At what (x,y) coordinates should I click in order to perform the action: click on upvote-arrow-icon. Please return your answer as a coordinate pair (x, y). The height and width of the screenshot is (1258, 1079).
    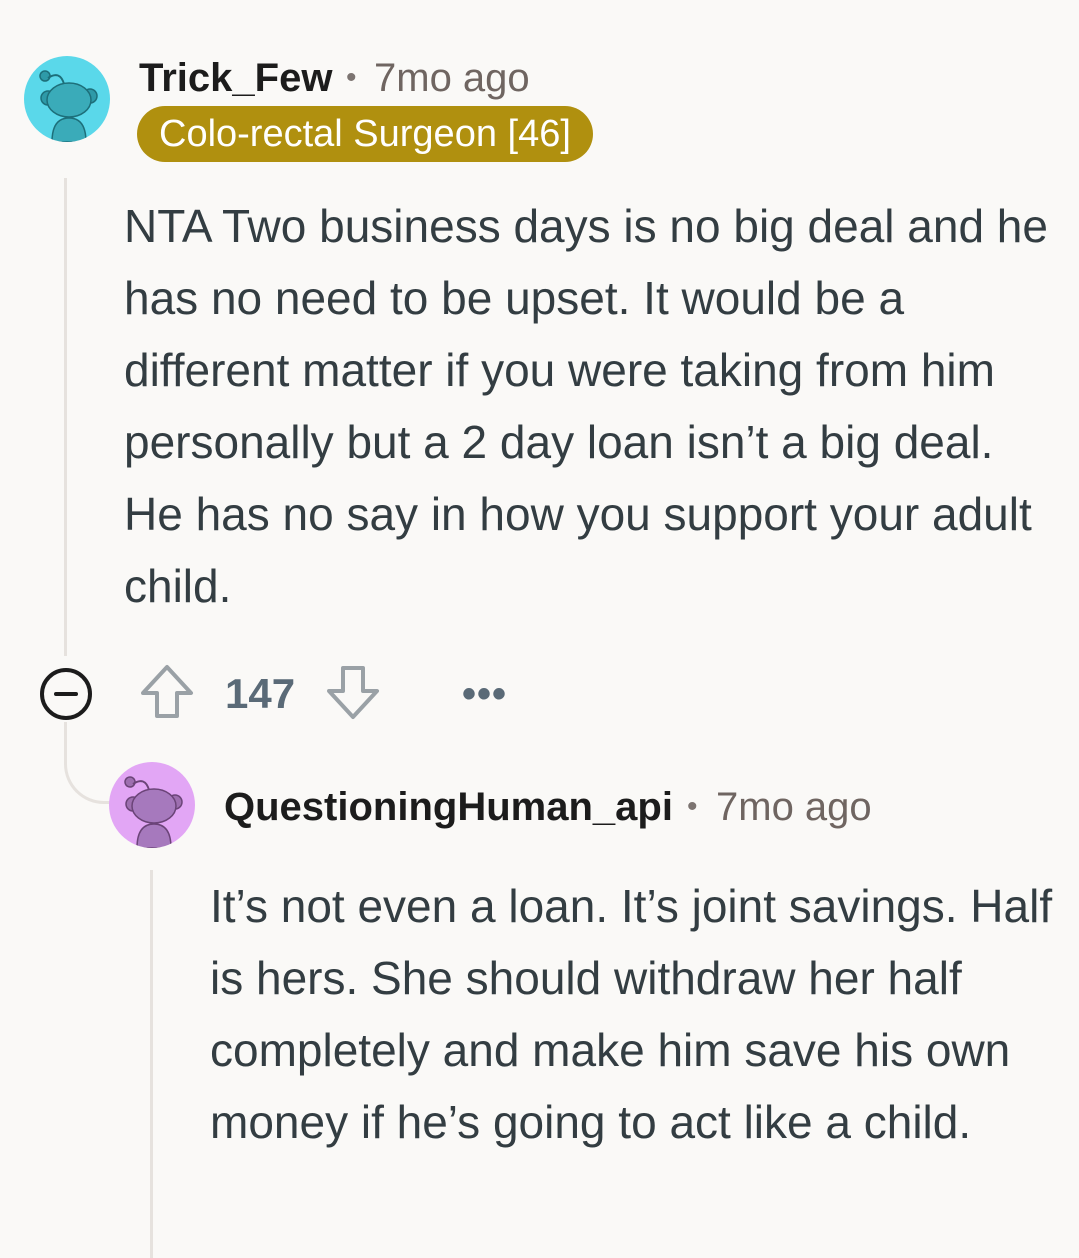
    Looking at the image, I should click on (167, 691).